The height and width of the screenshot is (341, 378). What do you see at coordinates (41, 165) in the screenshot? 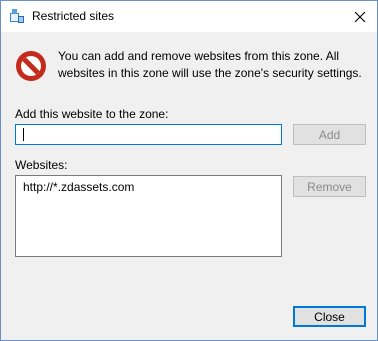
I see `websites-label: Websites:` at bounding box center [41, 165].